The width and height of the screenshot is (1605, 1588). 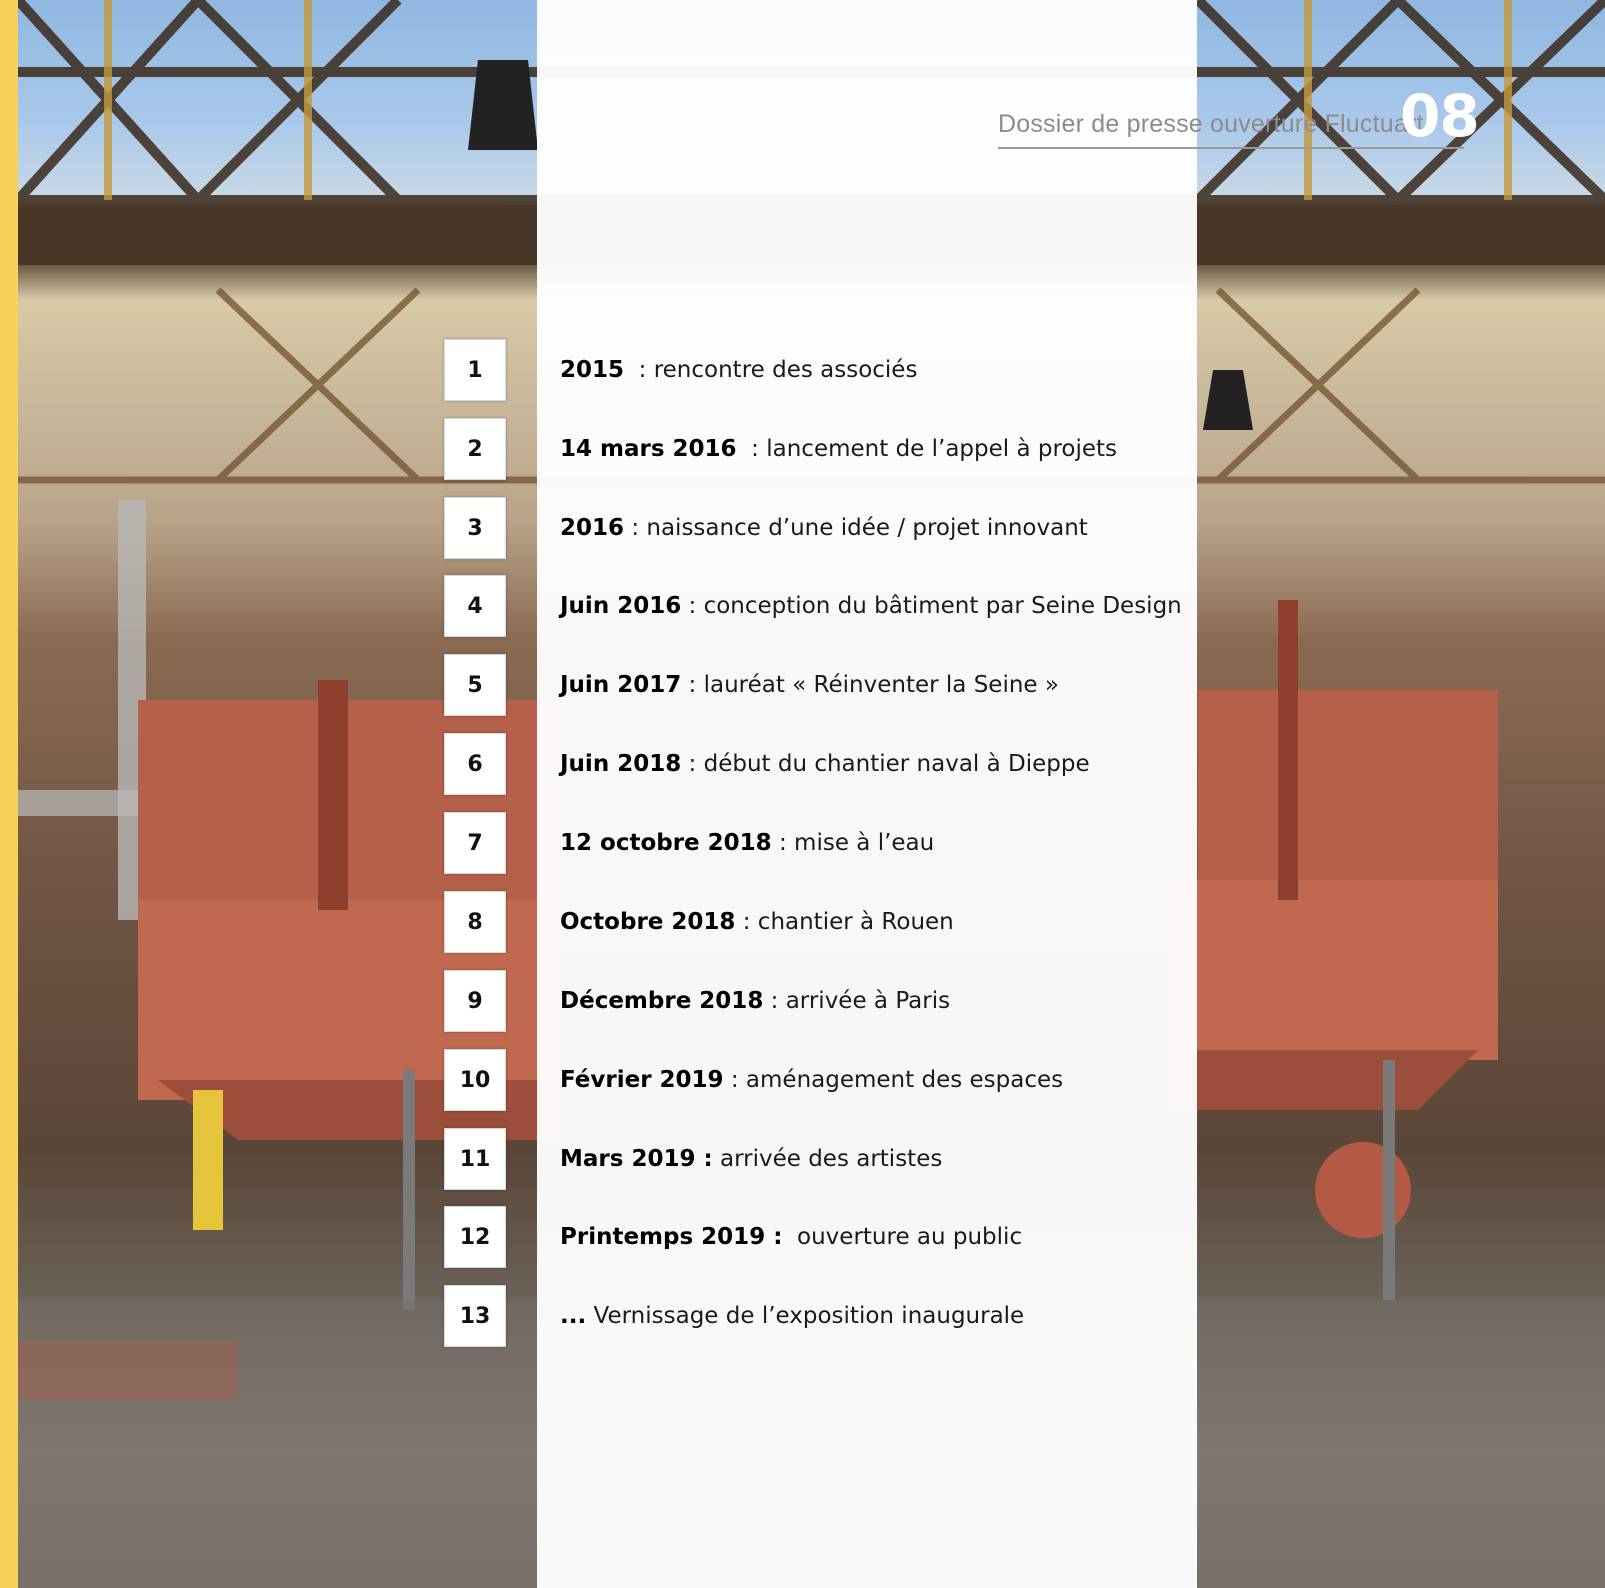 I want to click on step-number-box: 10, so click(x=475, y=1080).